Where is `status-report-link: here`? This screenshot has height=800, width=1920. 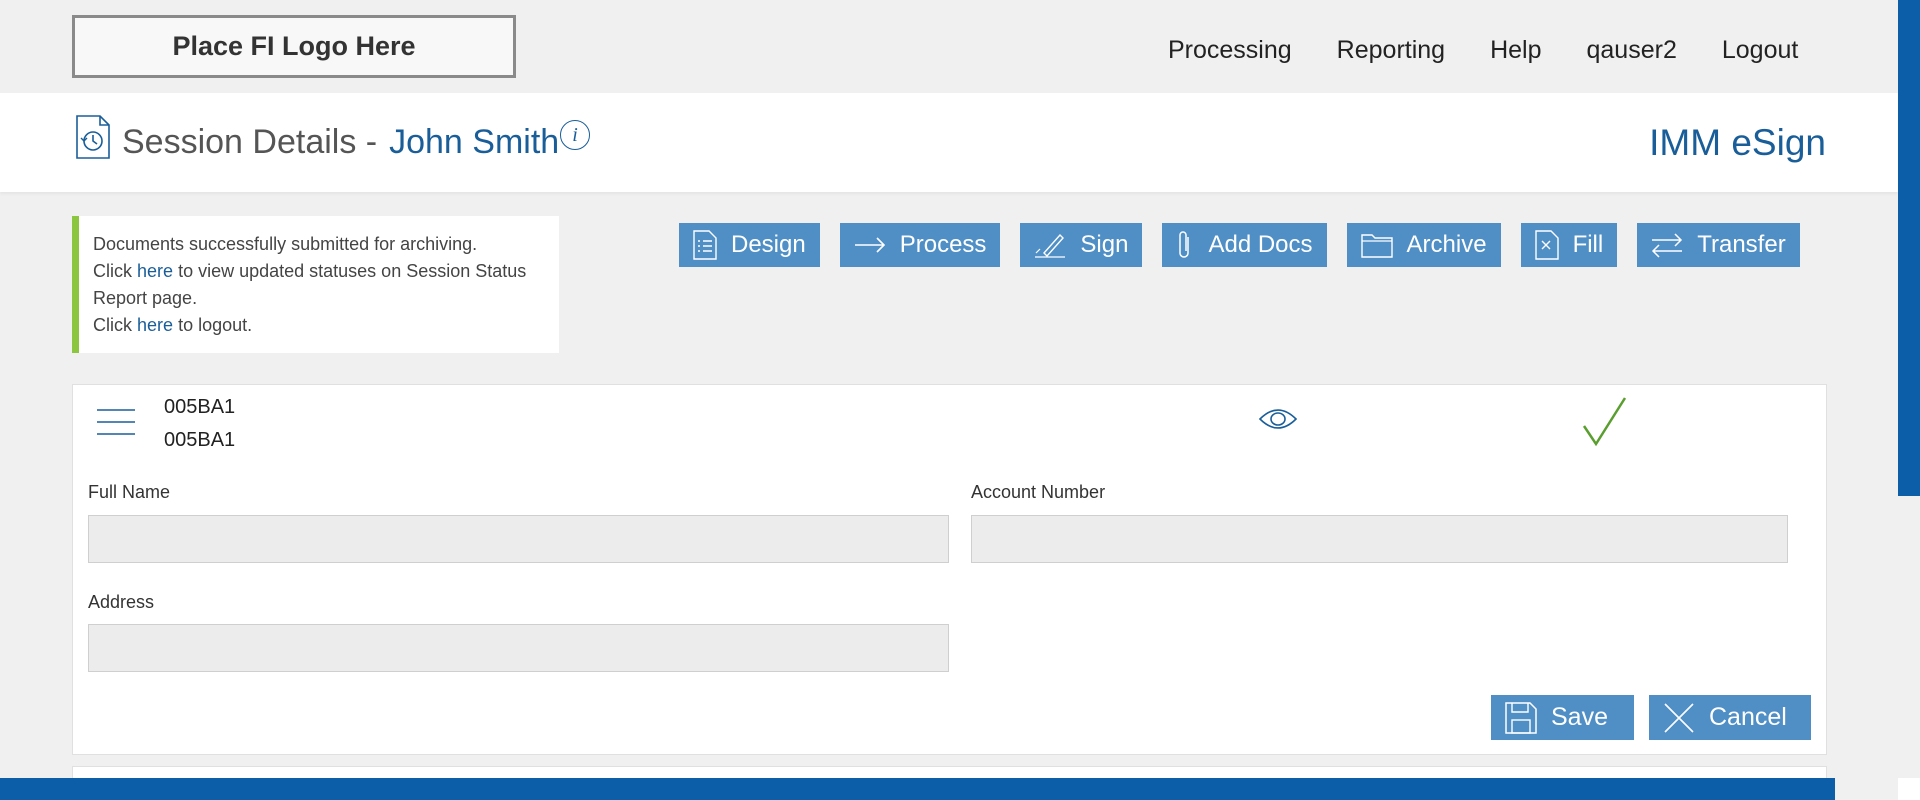
status-report-link: here is located at coordinates (155, 271).